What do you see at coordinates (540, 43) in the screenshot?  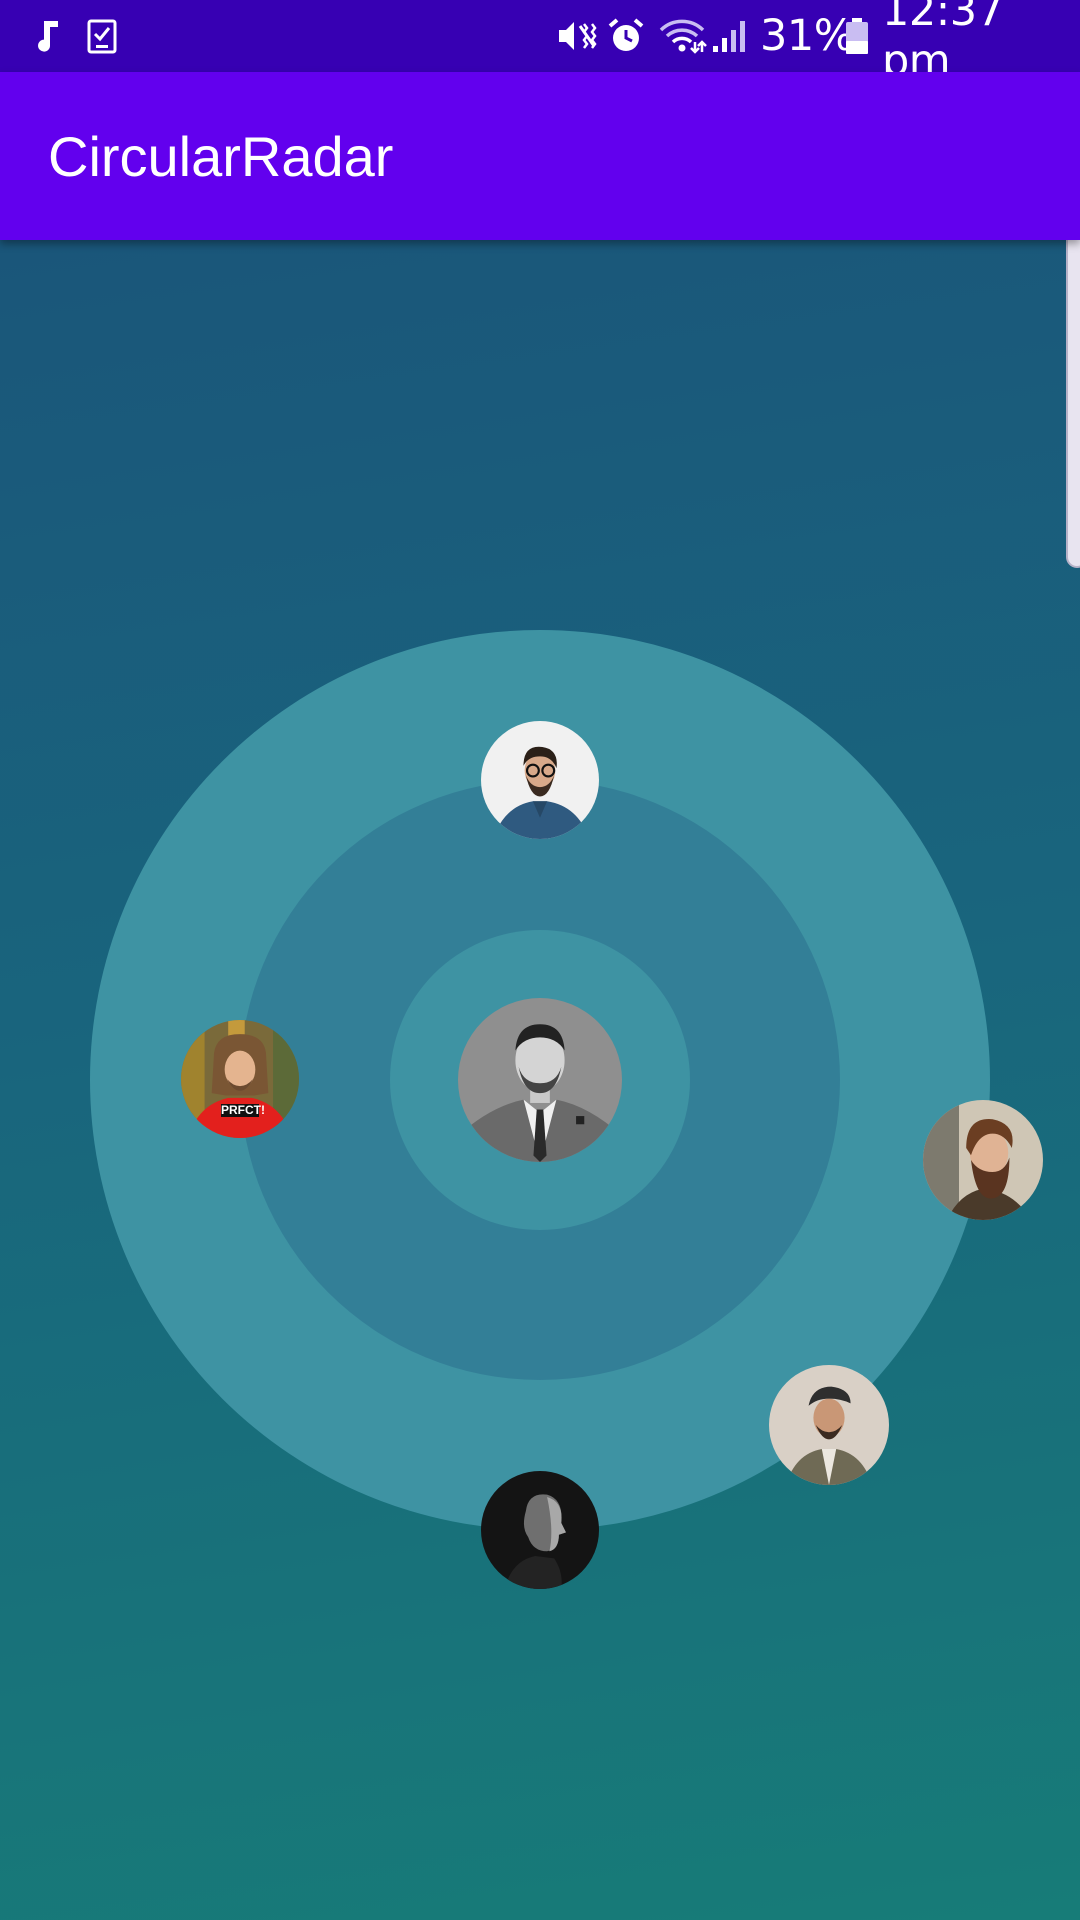 I see `status-bar: 31% 12:37 pm` at bounding box center [540, 43].